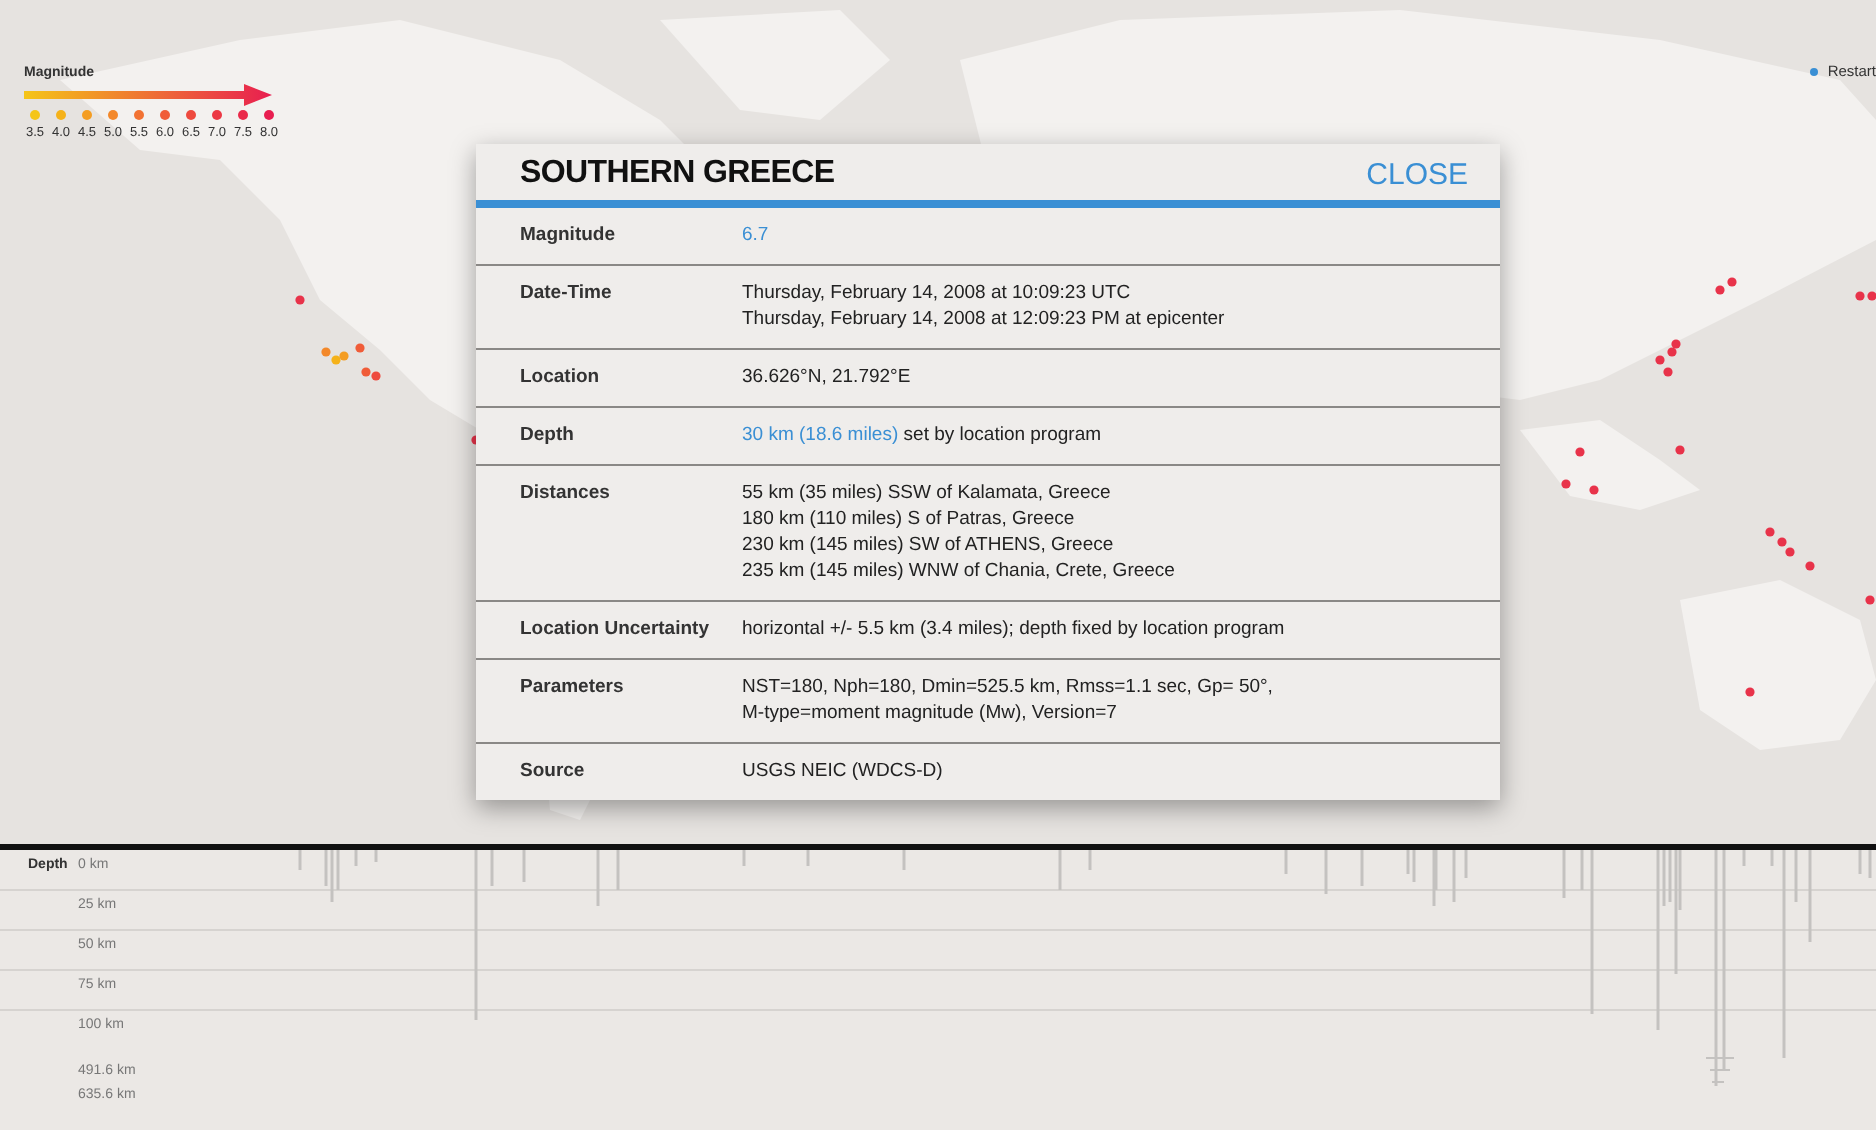 Image resolution: width=1876 pixels, height=1130 pixels. I want to click on field-value: 230 km (145 miles) SW of ATHENS, Greece, so click(929, 545).